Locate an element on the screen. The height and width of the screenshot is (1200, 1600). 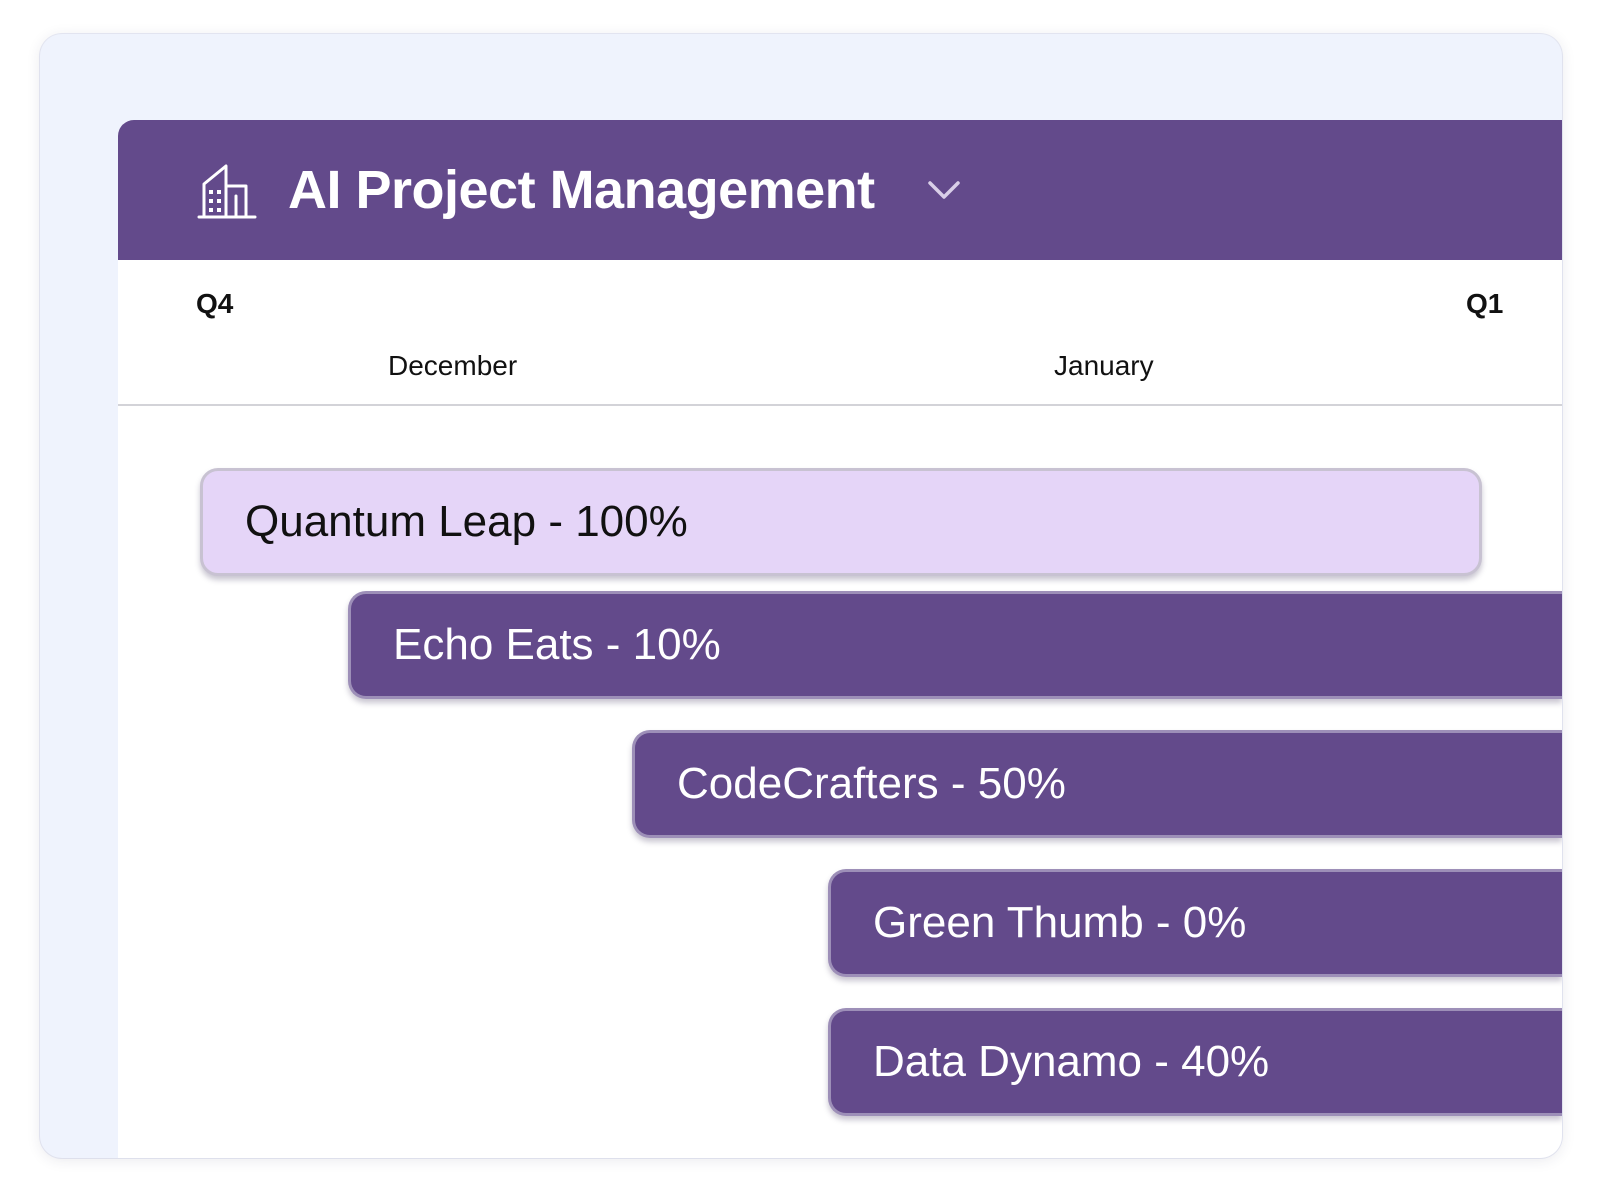
project-bar-label: Green Thumb - 0% is located at coordinates (1060, 922).